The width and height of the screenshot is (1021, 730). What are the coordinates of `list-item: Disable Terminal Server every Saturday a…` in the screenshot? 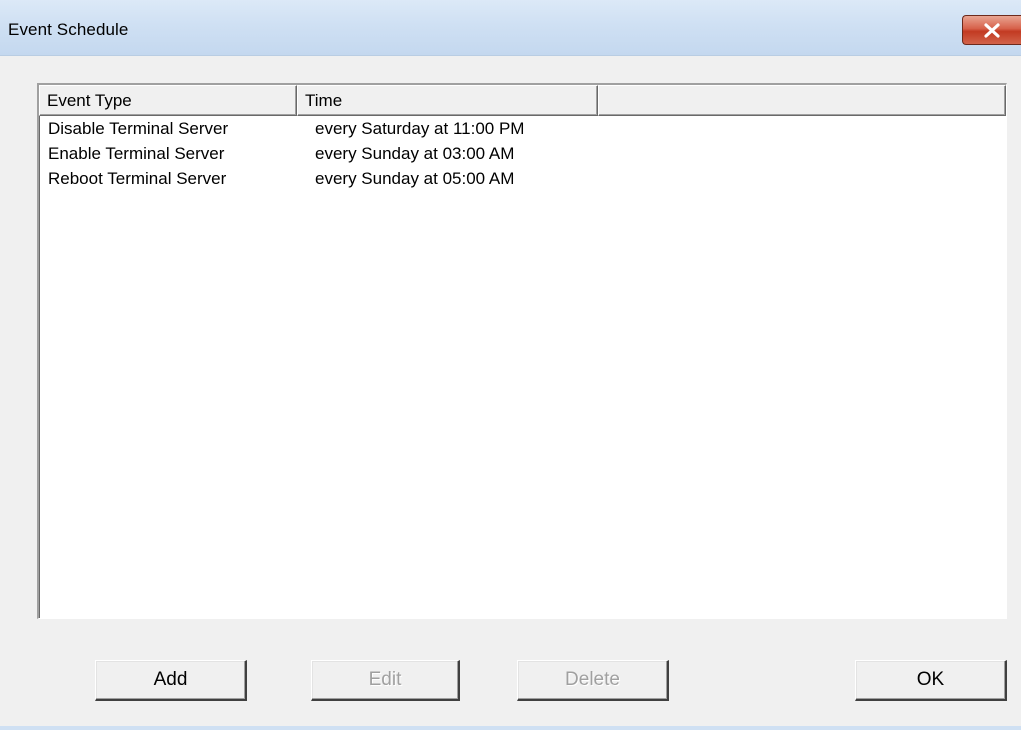 It's located at (522, 131).